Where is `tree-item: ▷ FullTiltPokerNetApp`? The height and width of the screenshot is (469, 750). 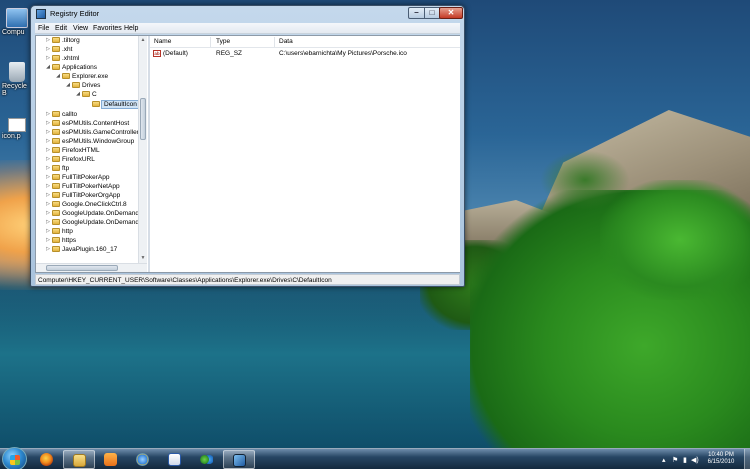
tree-item: ▷ FullTiltPokerNetApp is located at coordinates (86, 186).